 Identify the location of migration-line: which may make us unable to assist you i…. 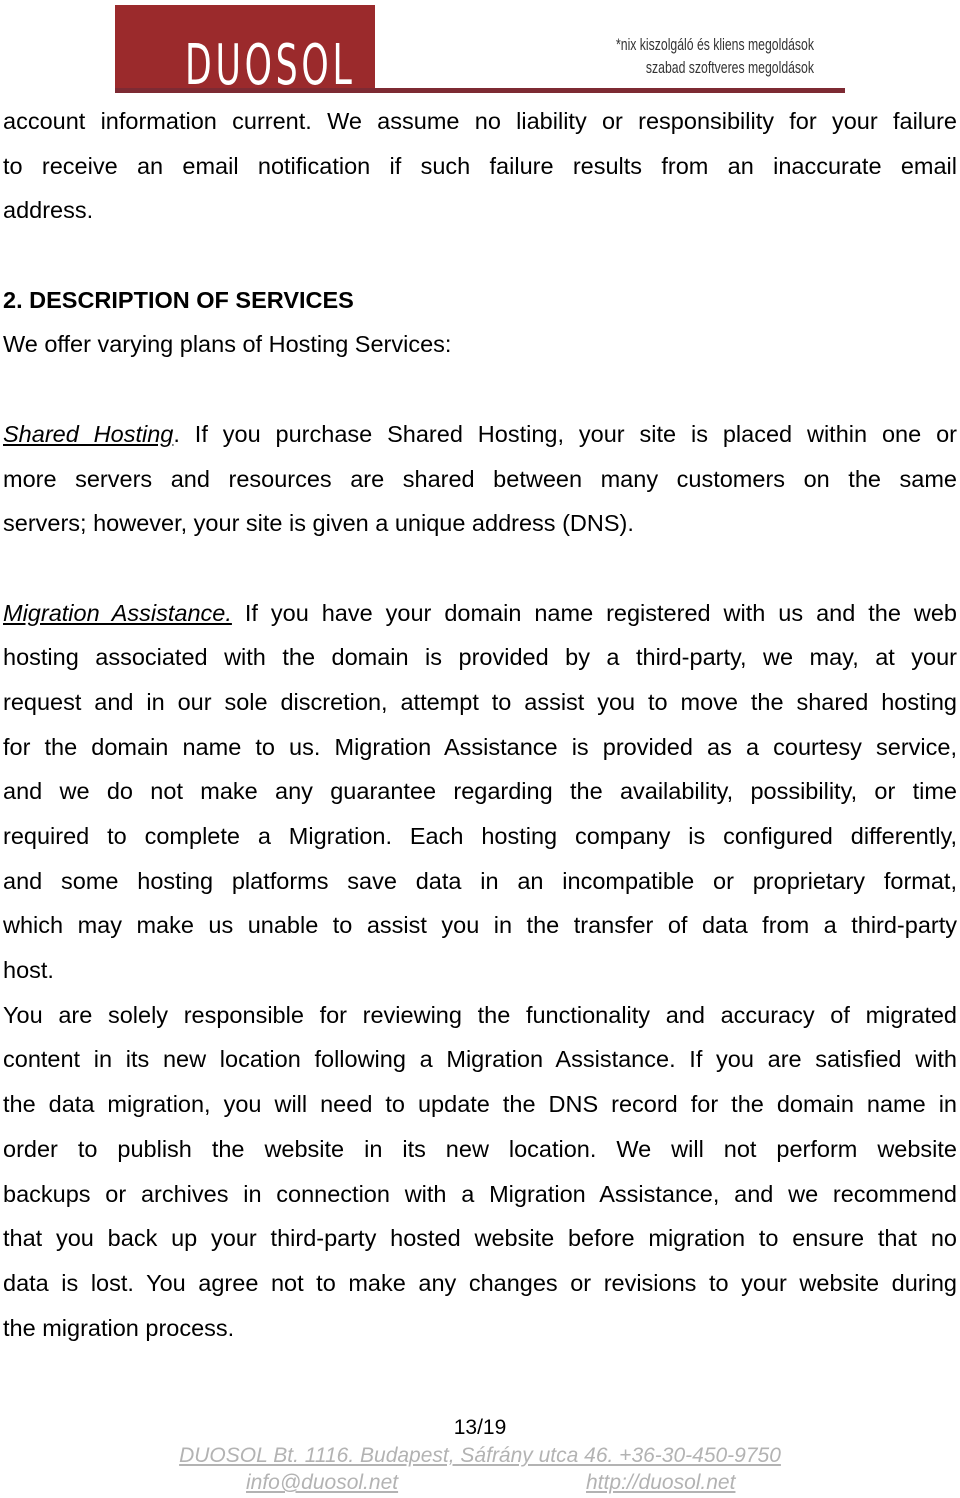
(480, 925).